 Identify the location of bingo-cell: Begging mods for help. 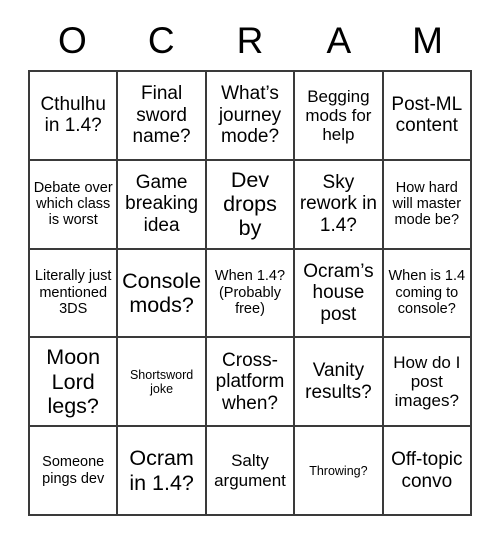
(339, 116).